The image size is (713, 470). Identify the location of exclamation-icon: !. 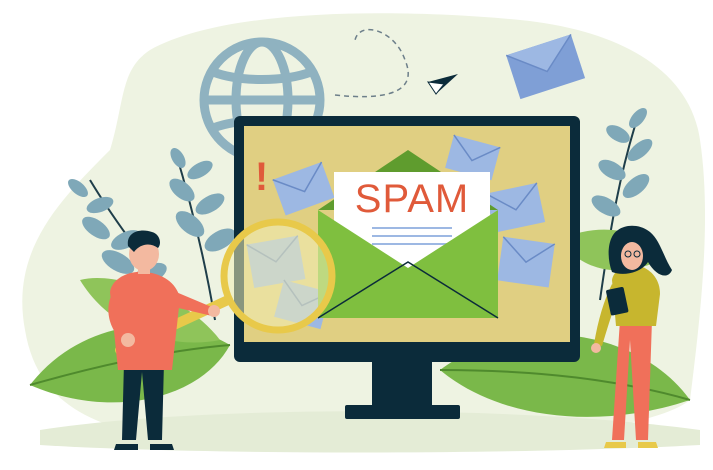
(262, 177).